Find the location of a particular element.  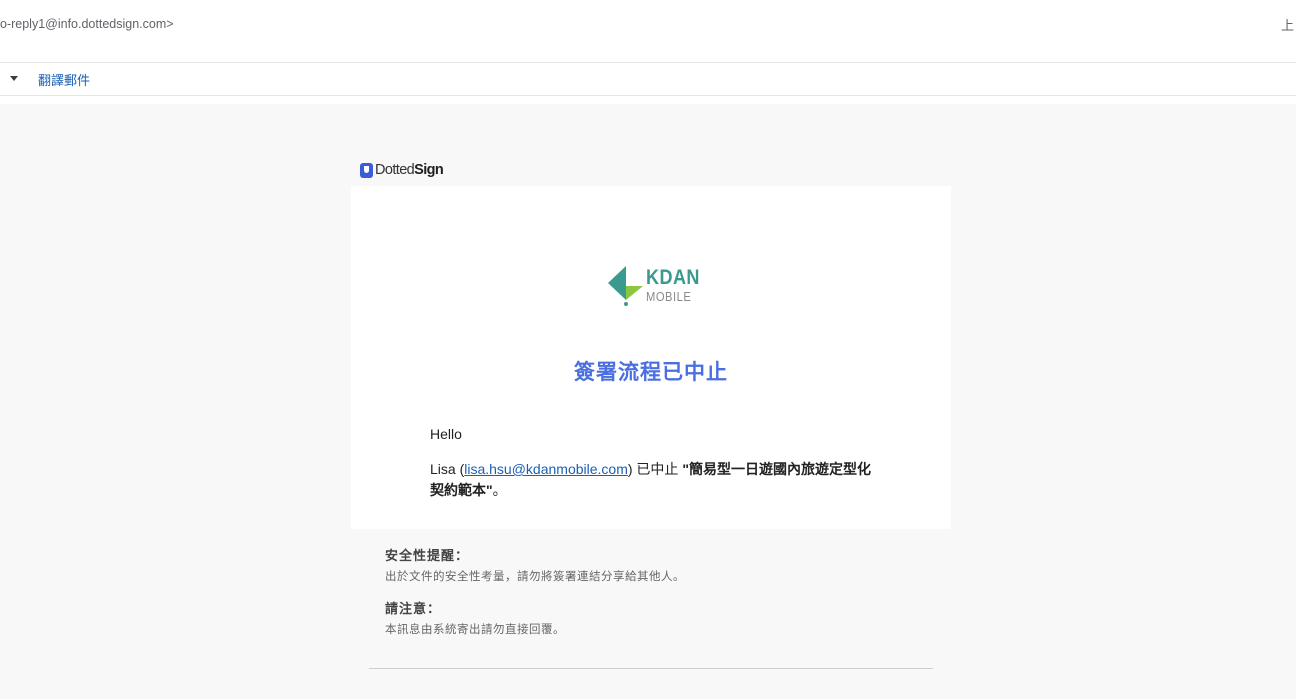

kdan-mobile-logo: KDAN MOBILE is located at coordinates (653, 286).